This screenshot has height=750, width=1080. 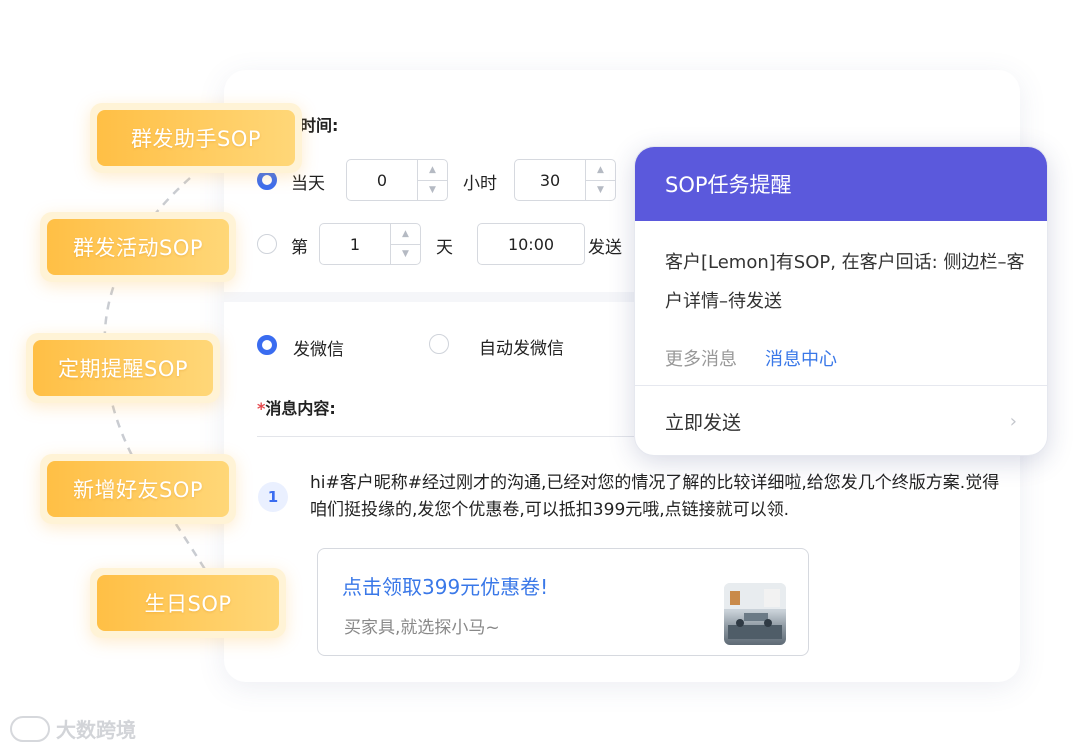 I want to click on coupon-thumbnail, so click(x=755, y=614).